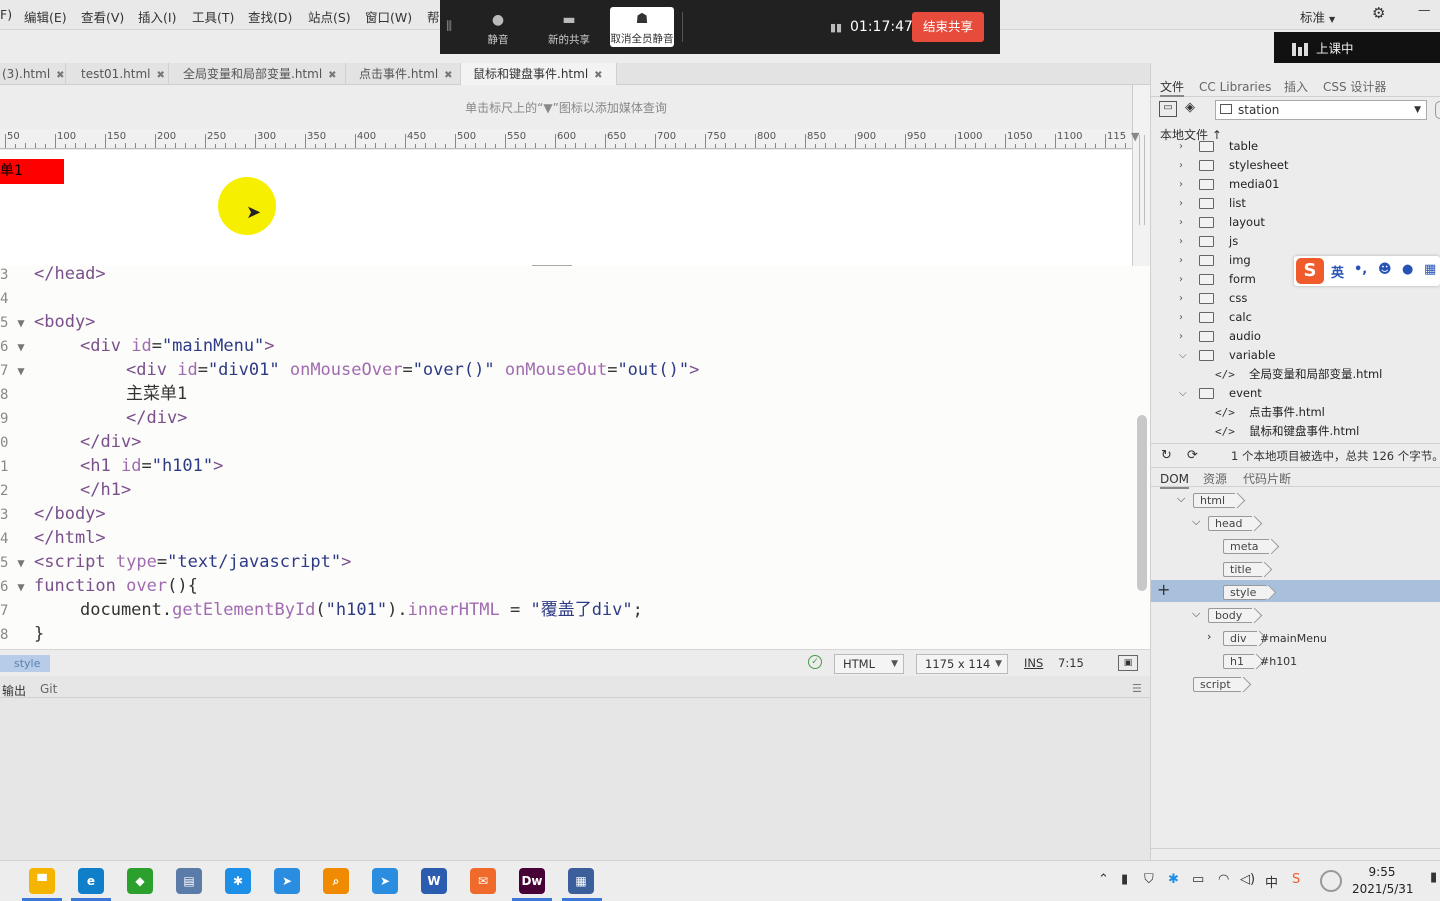 The width and height of the screenshot is (1440, 901). What do you see at coordinates (189, 881) in the screenshot?
I see `app-icon-4: ▤` at bounding box center [189, 881].